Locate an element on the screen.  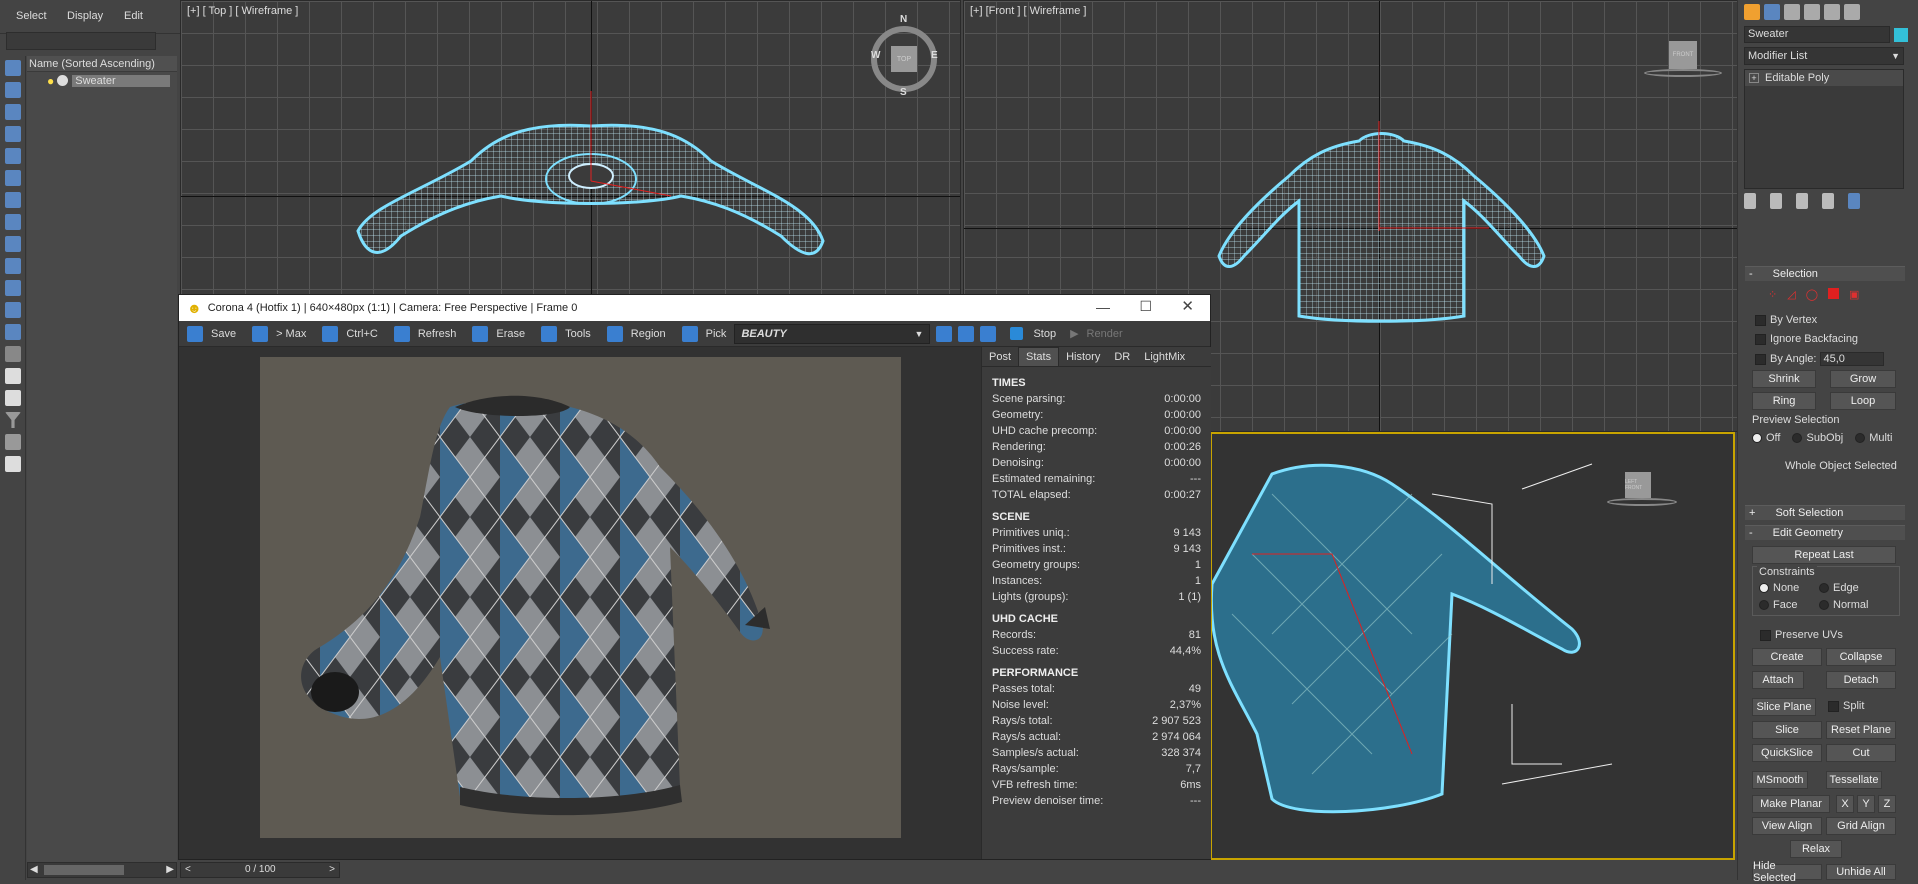
stop-button: Stop is located at coordinates (1033, 333).